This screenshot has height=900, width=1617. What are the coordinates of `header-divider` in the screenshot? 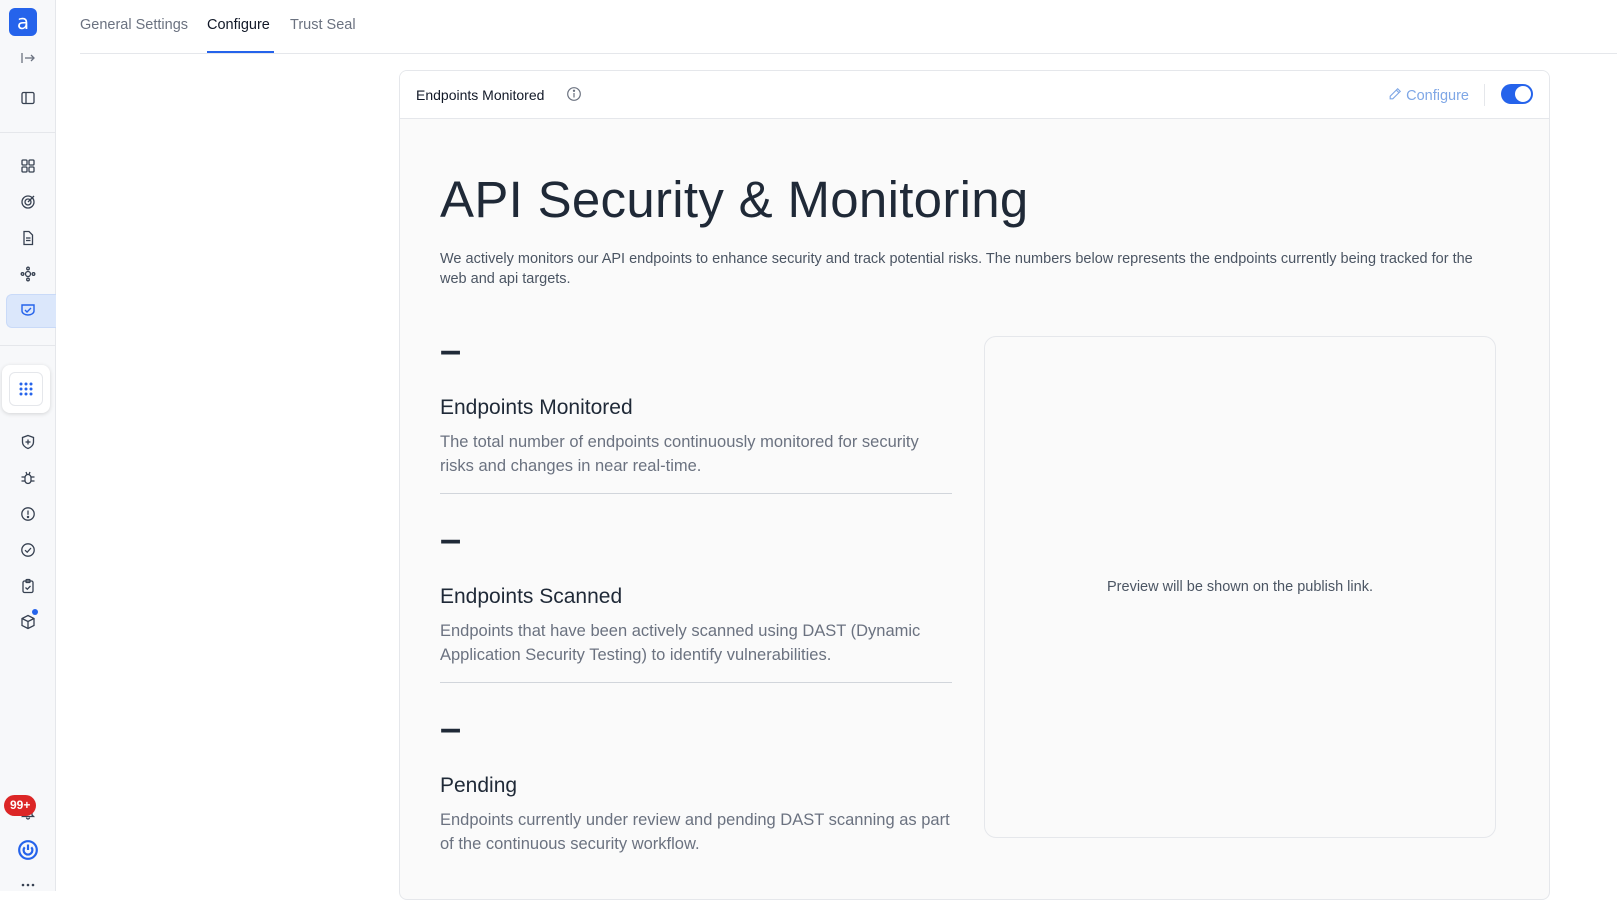 It's located at (1484, 95).